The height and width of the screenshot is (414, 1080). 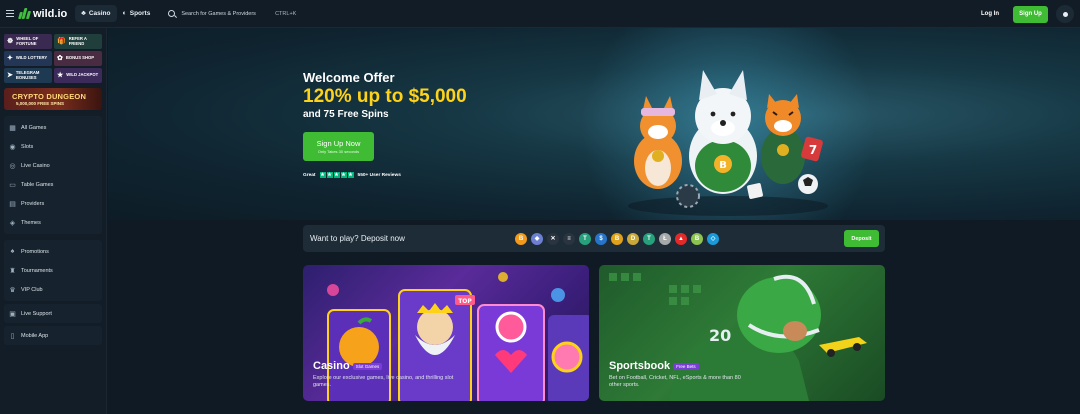 What do you see at coordinates (349, 77) in the screenshot?
I see `hero-welcome: Welcome Offer` at bounding box center [349, 77].